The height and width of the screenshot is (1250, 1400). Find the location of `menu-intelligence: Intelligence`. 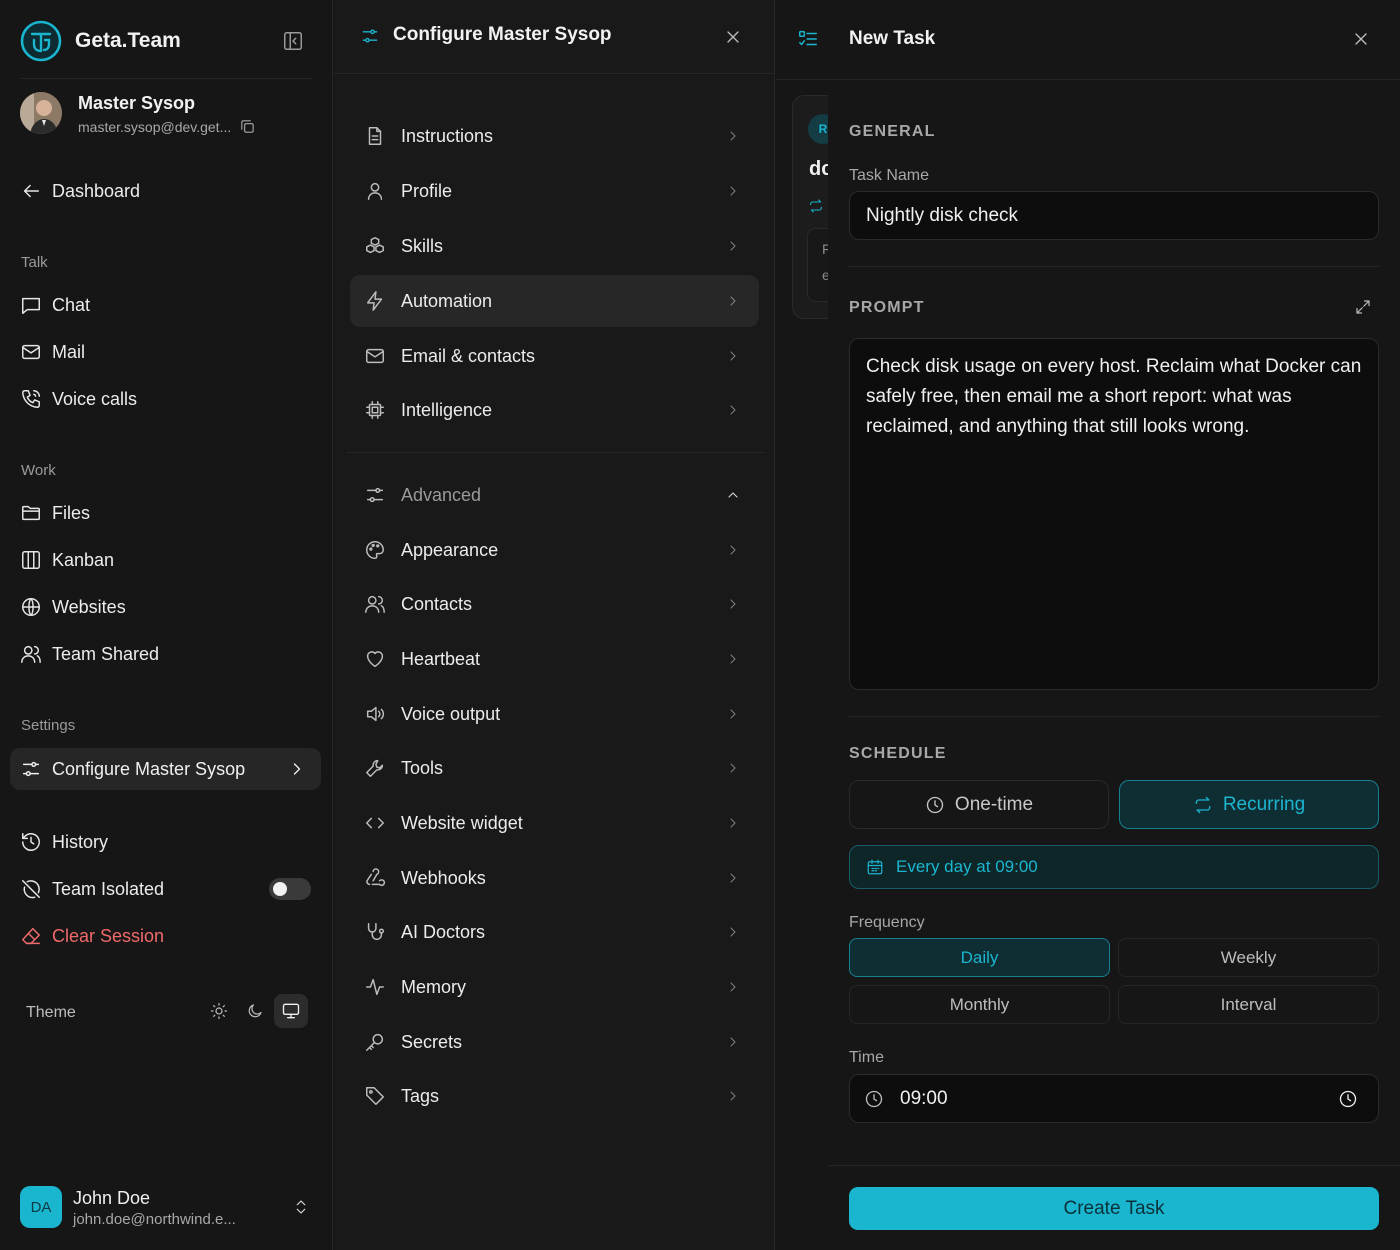

menu-intelligence: Intelligence is located at coordinates (554, 410).